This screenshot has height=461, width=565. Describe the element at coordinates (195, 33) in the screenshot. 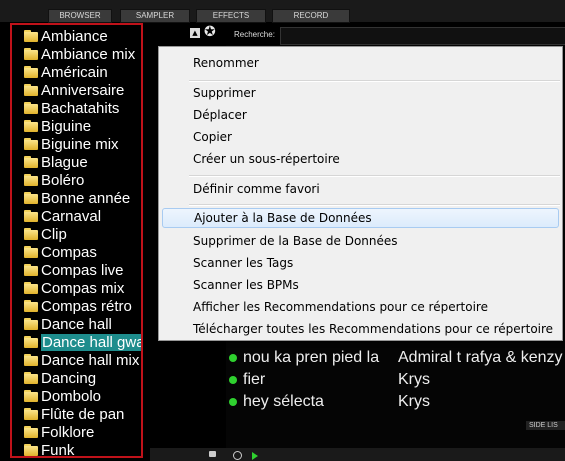

I see `scroll-up-arrow-icon: ▲` at that location.